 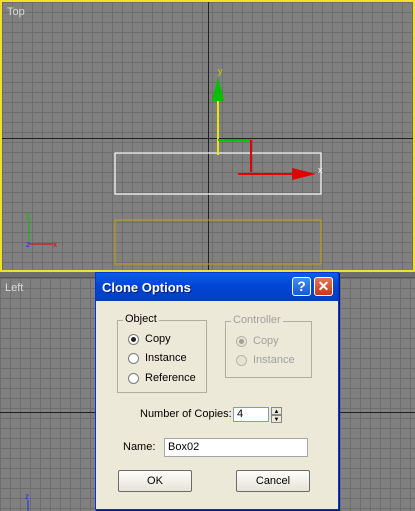 I want to click on controller-copy-radio, so click(x=241, y=341).